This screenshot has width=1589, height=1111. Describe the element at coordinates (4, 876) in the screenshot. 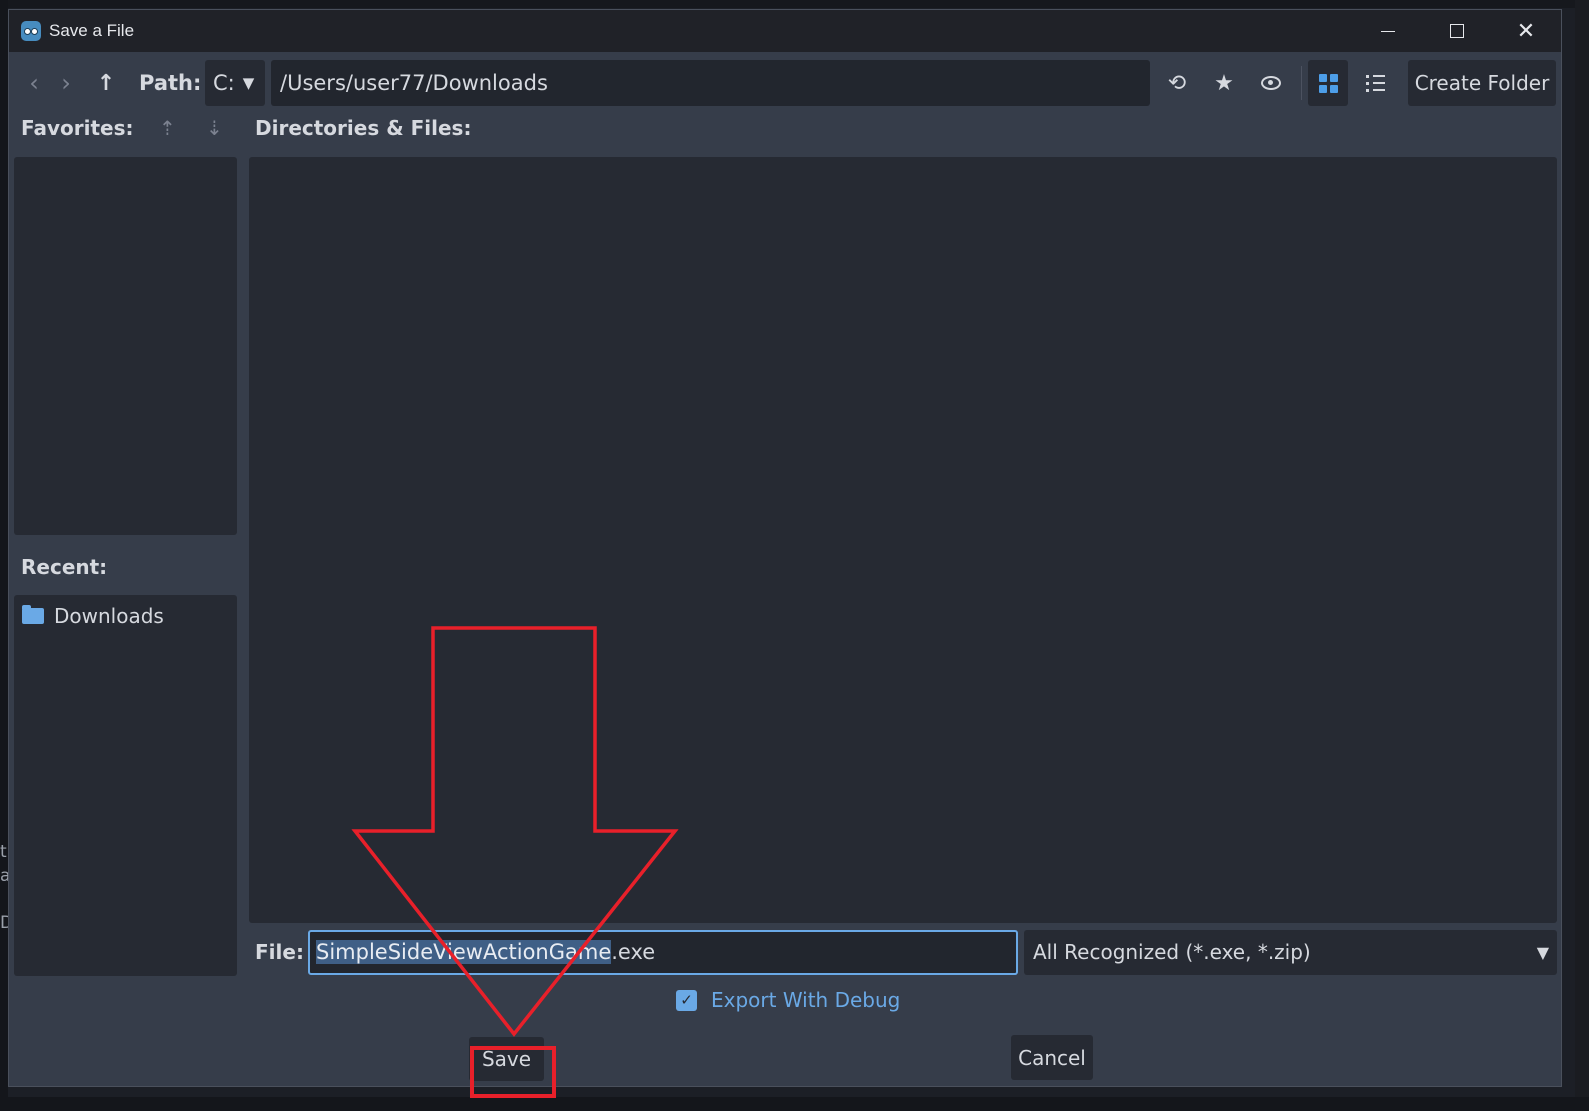

I see `background-text-fragment: a` at that location.